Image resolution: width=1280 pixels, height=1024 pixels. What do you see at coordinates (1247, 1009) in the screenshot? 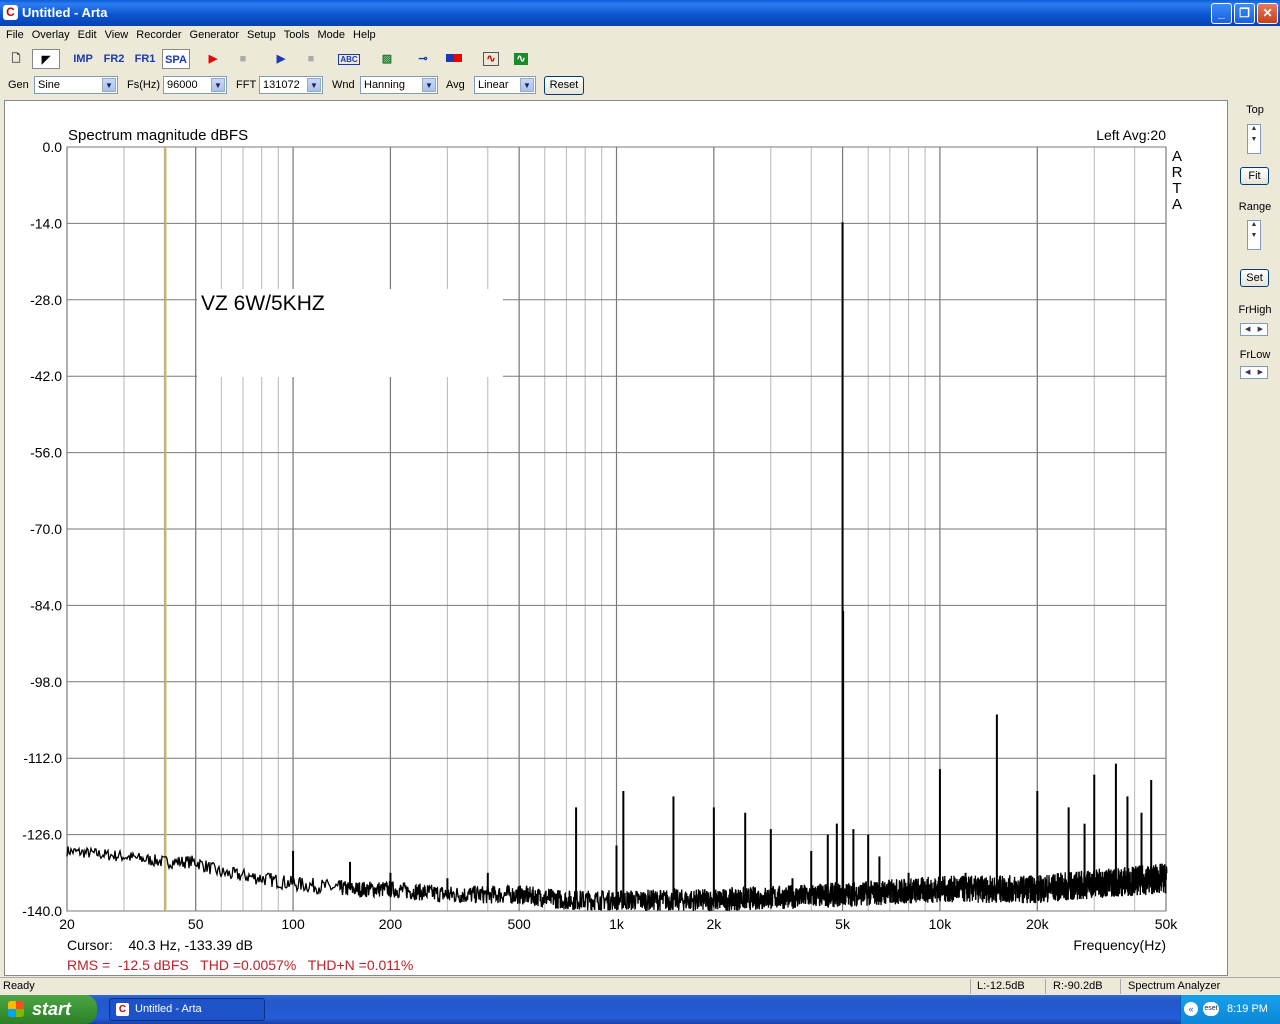
I see `clock: 8:19 PM` at bounding box center [1247, 1009].